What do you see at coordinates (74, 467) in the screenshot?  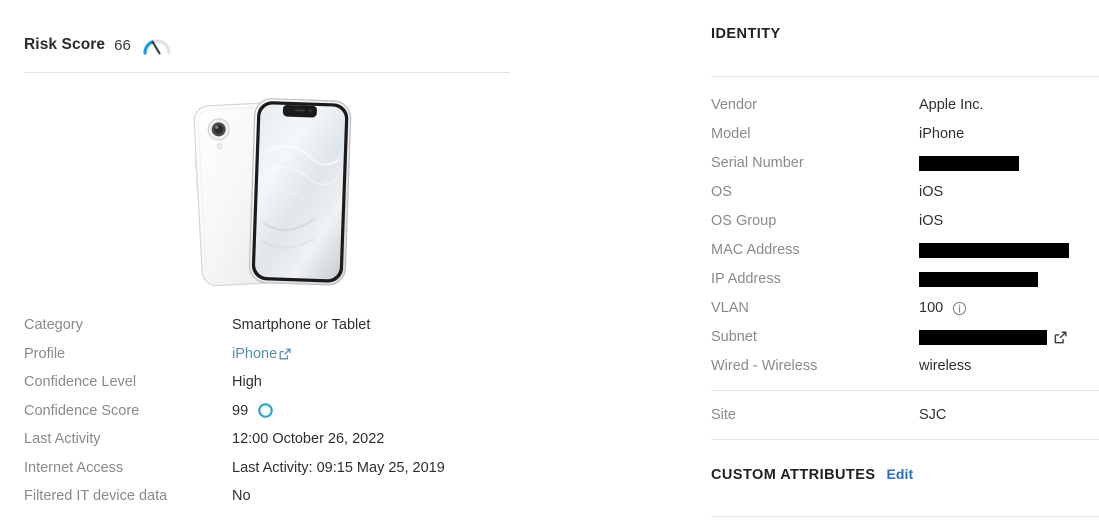 I see `attribute-label: Internet Access` at bounding box center [74, 467].